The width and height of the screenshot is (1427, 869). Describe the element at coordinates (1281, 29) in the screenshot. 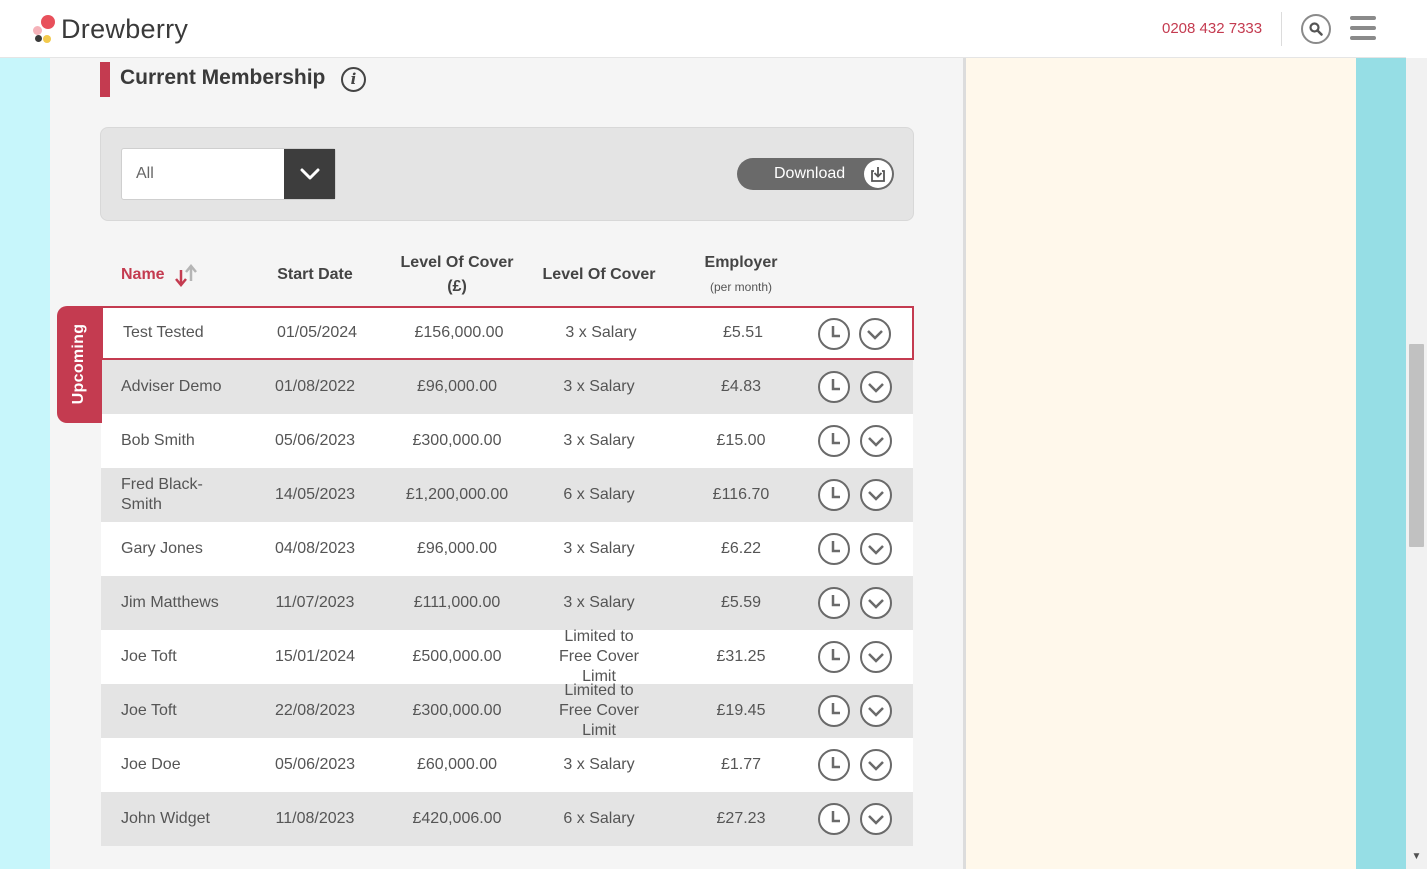

I see `header-separator` at that location.